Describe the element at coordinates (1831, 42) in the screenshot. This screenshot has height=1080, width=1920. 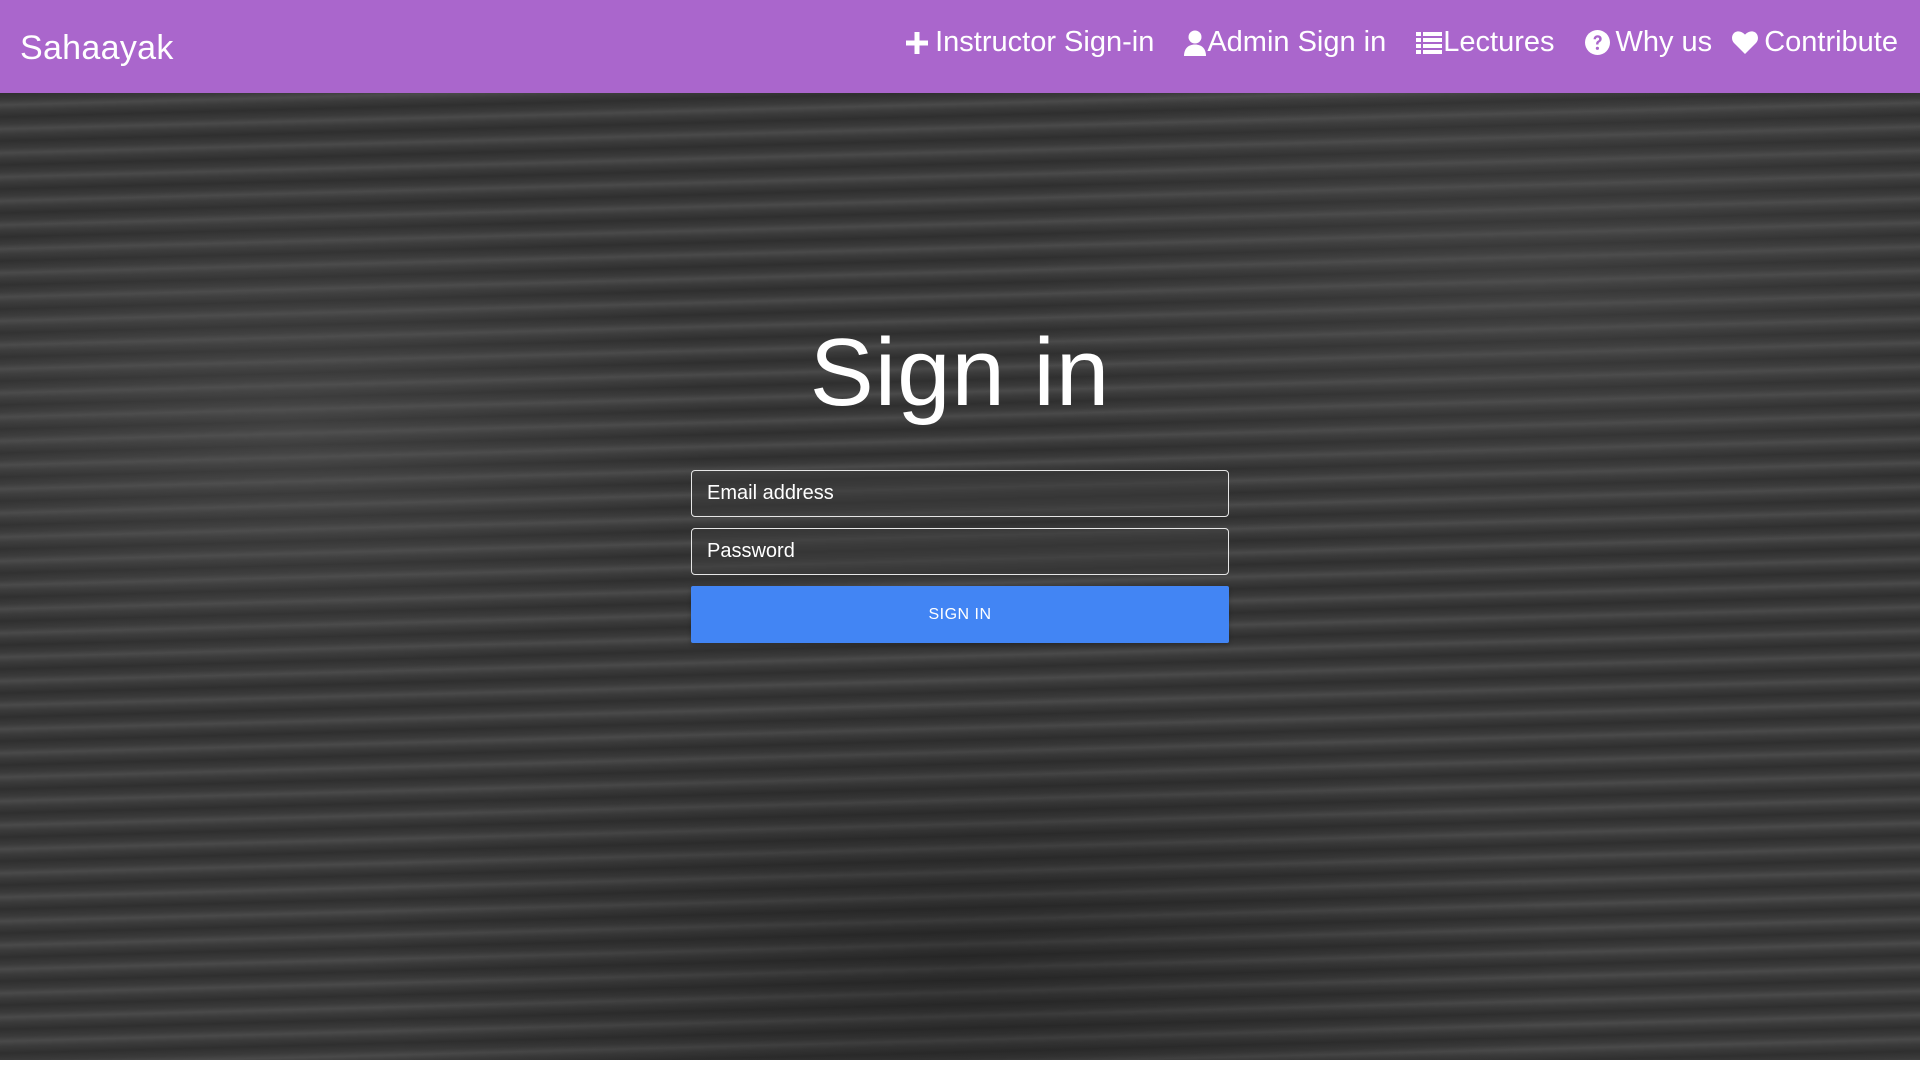
I see `nav-contribute-label: Contribute` at that location.